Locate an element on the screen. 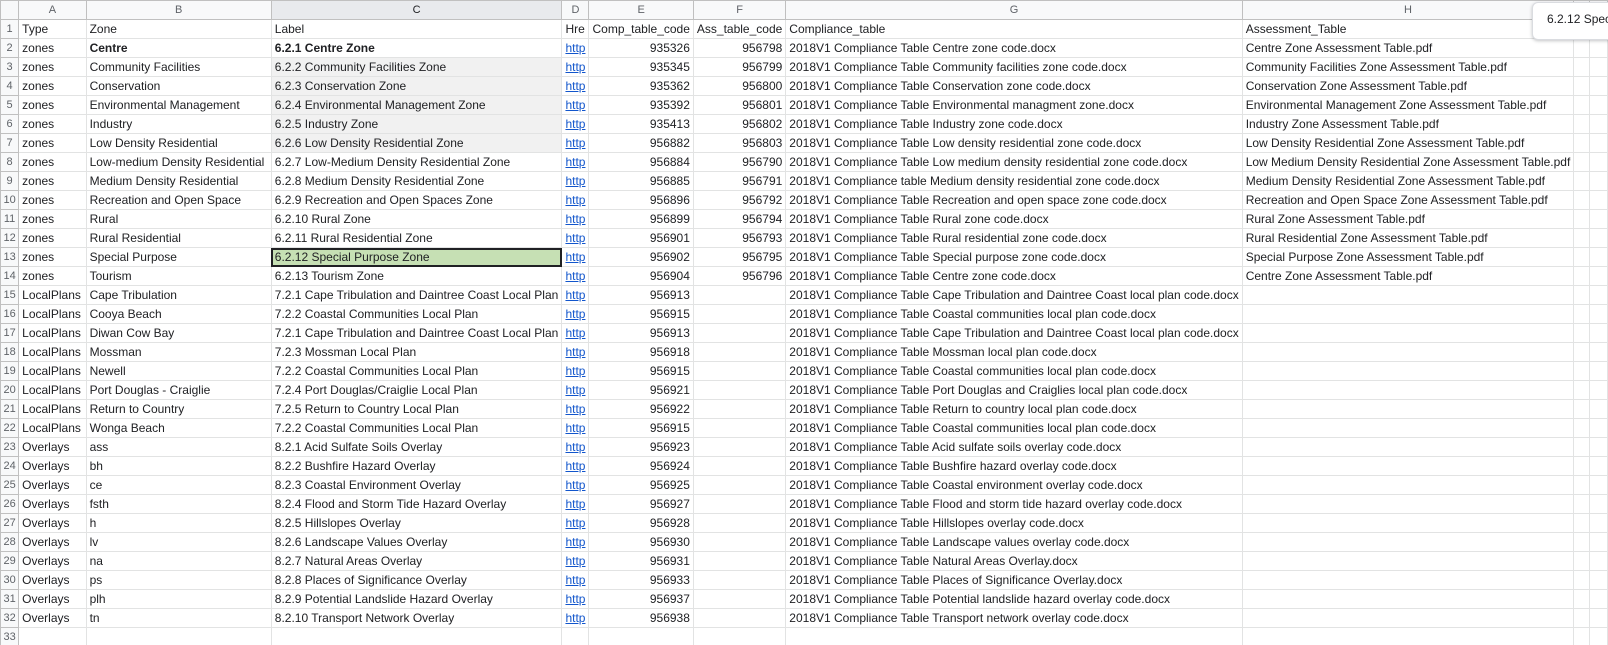  cell-zone: ce is located at coordinates (178, 485).